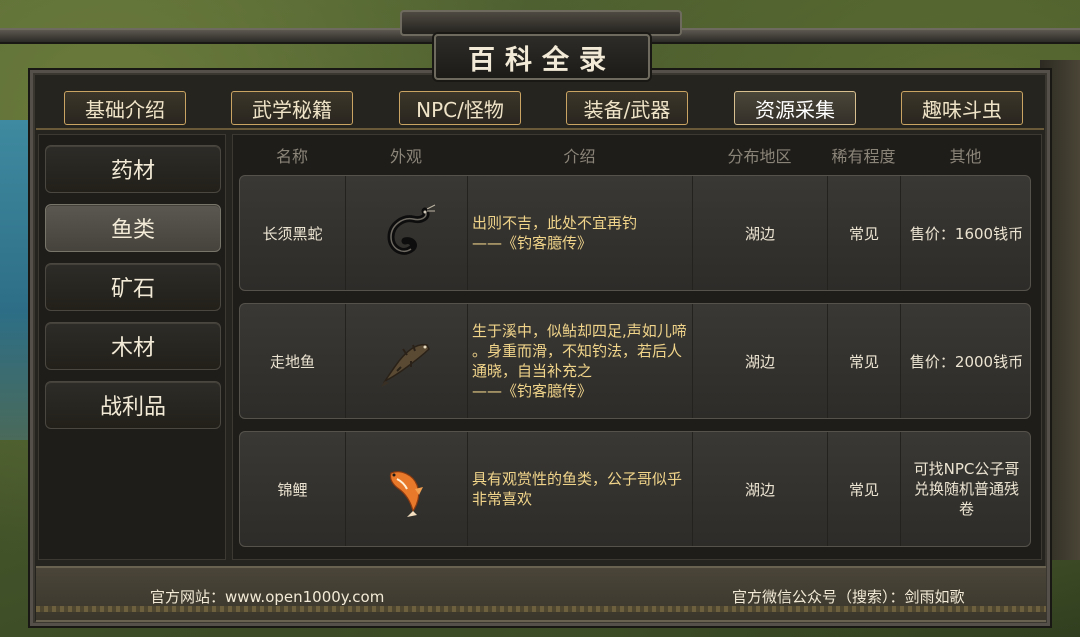  I want to click on header-rarity: 稀有程度, so click(863, 156).